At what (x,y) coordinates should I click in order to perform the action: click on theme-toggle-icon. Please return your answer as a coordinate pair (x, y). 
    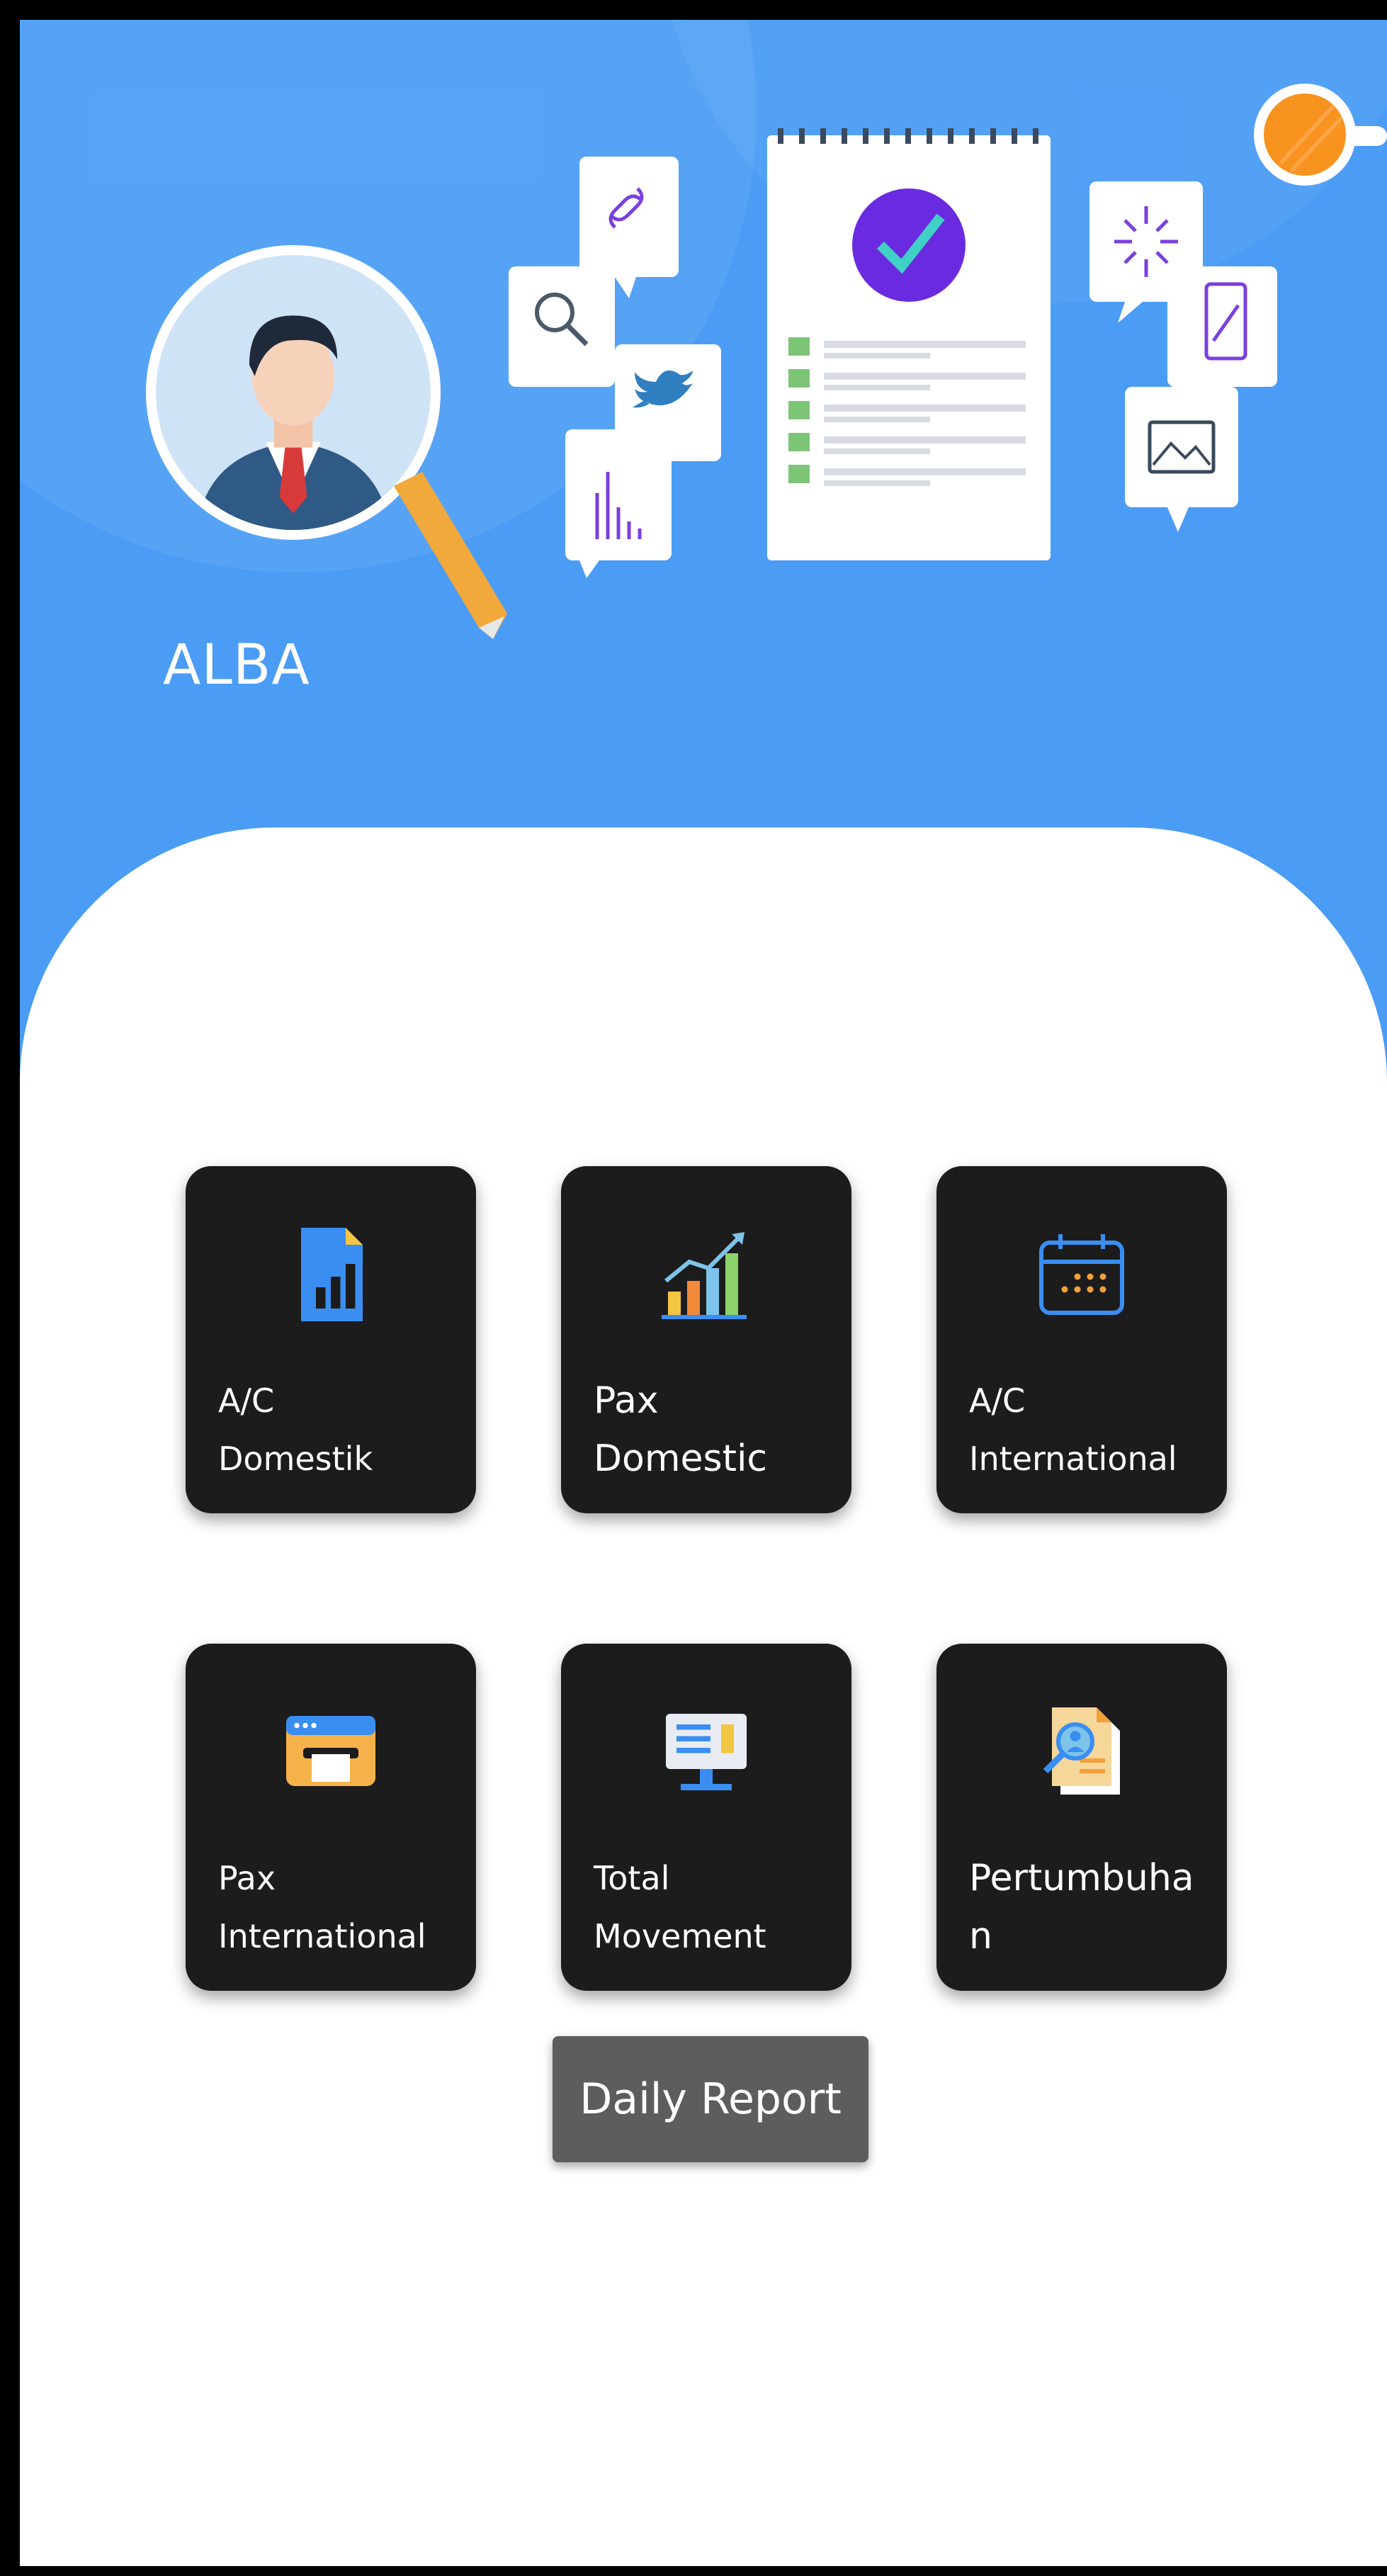
    Looking at the image, I should click on (1316, 134).